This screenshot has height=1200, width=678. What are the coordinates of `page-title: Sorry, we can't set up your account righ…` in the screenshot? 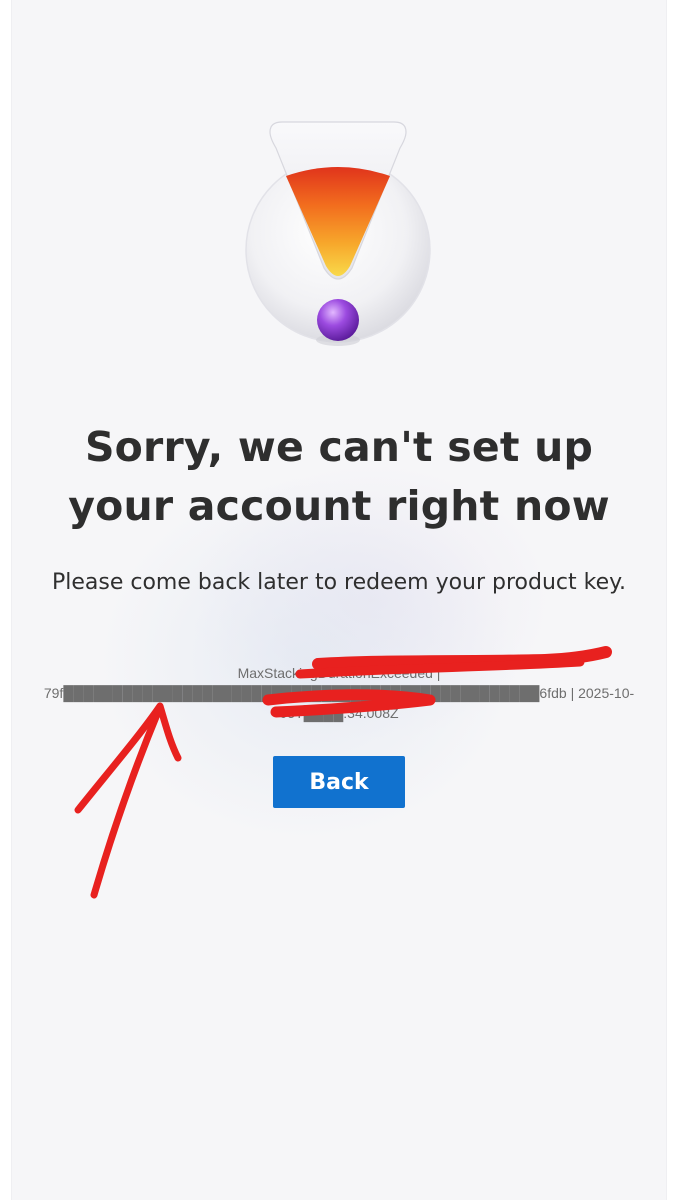 It's located at (339, 476).